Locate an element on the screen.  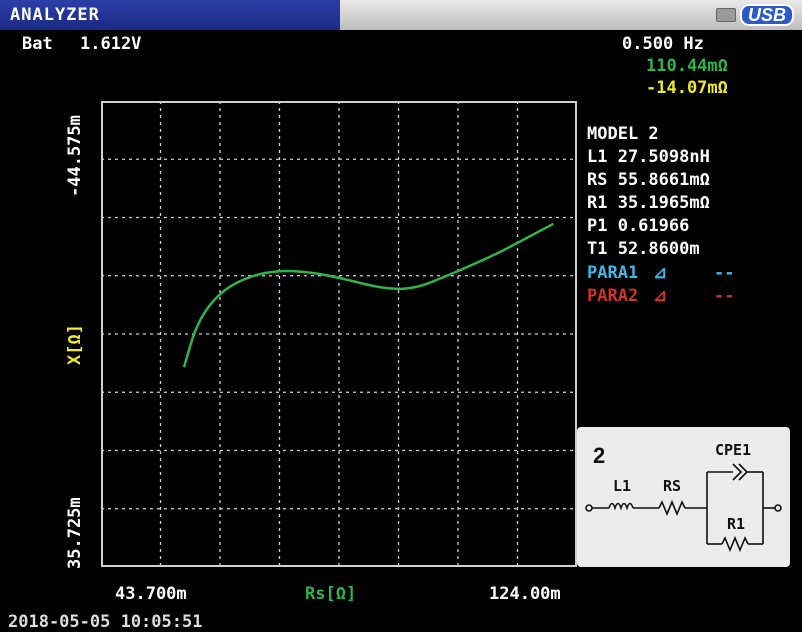
impedance-trace is located at coordinates (368, 295).